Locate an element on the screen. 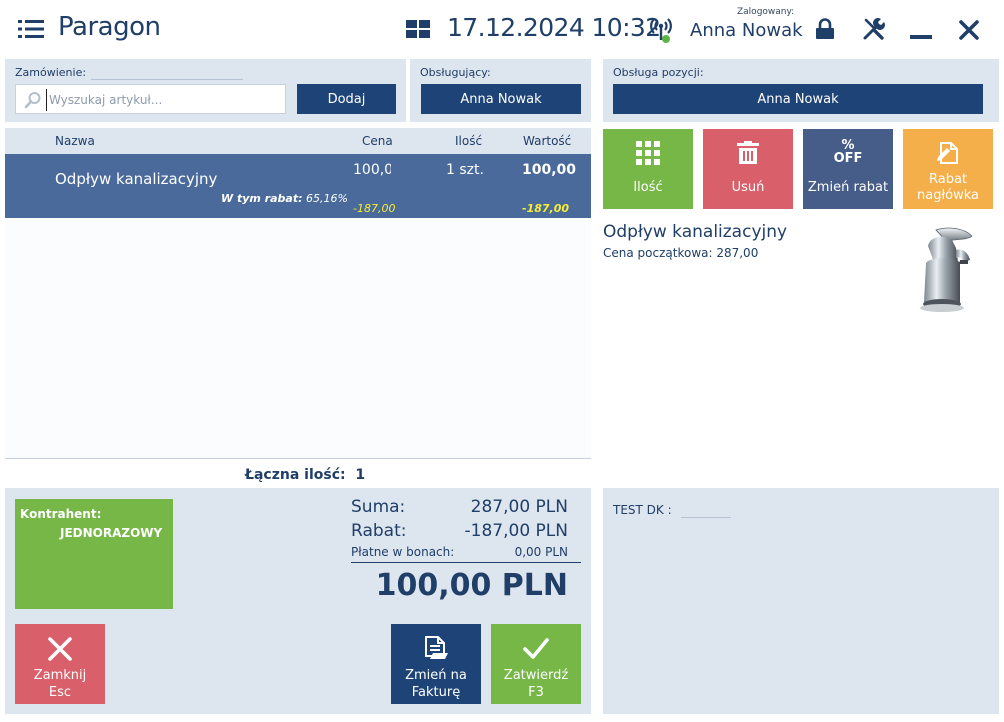  serving-panel: Obsługujący: Anna Nowak is located at coordinates (500, 90).